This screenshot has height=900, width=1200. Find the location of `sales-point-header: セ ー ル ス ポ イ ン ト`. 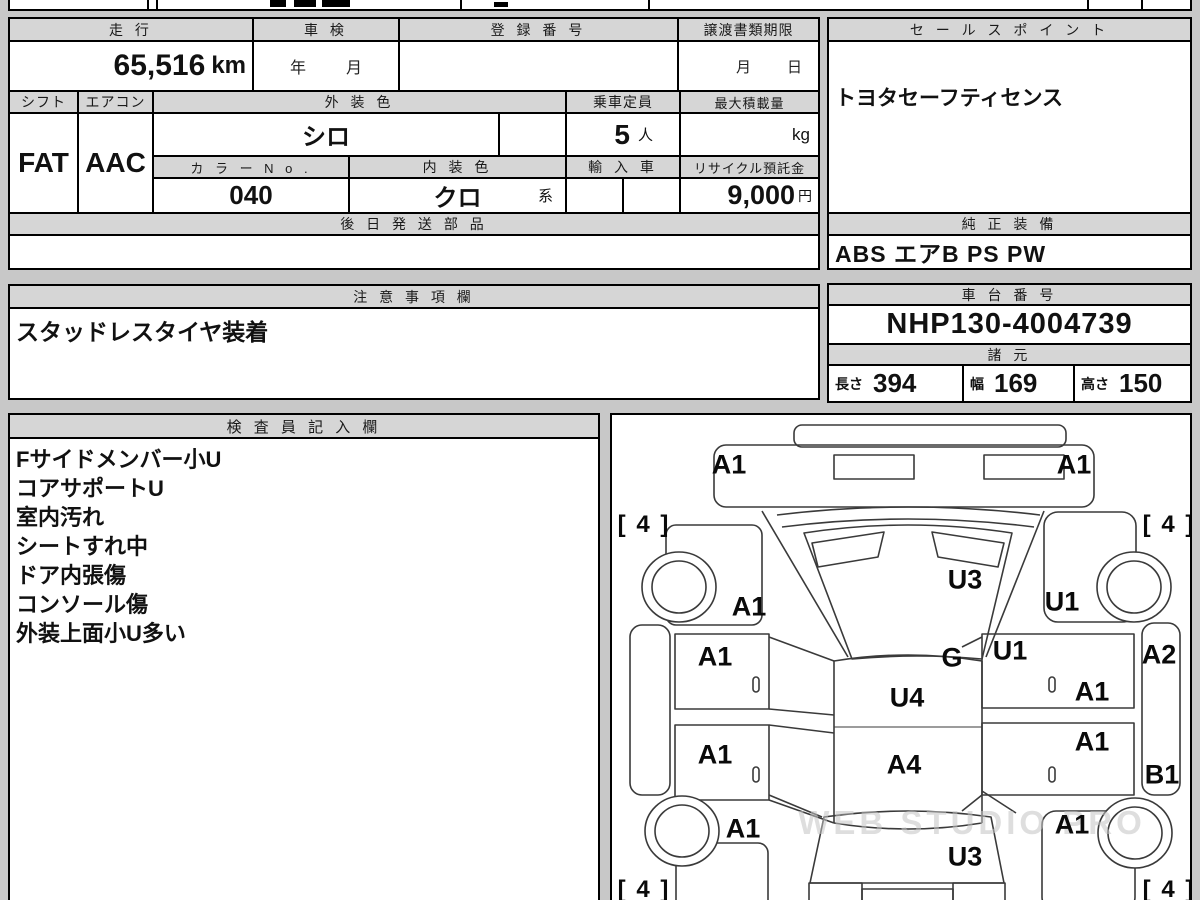

sales-point-header: セ ー ル ス ポ イ ン ト is located at coordinates (1009, 30).